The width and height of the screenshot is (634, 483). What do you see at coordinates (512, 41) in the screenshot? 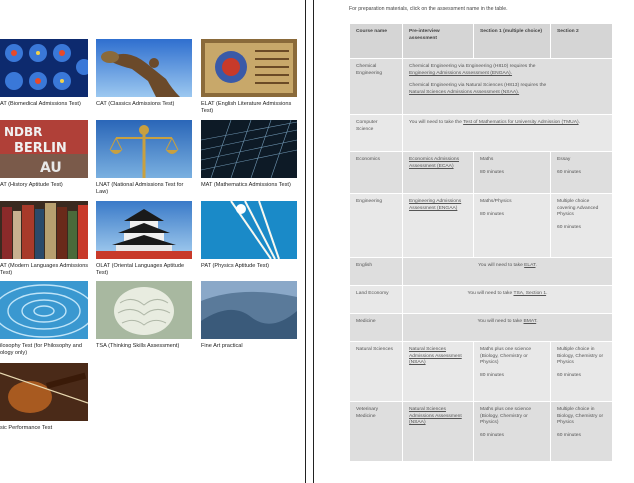
I see `column-header: Section 1 (multiple choice)` at bounding box center [512, 41].